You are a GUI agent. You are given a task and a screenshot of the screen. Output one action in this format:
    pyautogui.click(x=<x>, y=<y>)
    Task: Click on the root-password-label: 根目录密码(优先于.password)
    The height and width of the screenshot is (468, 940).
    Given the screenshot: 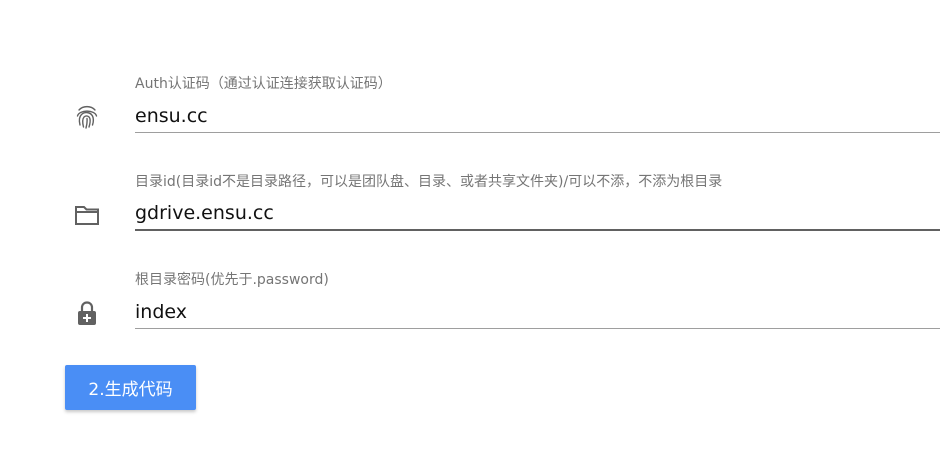 What is the action you would take?
    pyautogui.click(x=232, y=280)
    